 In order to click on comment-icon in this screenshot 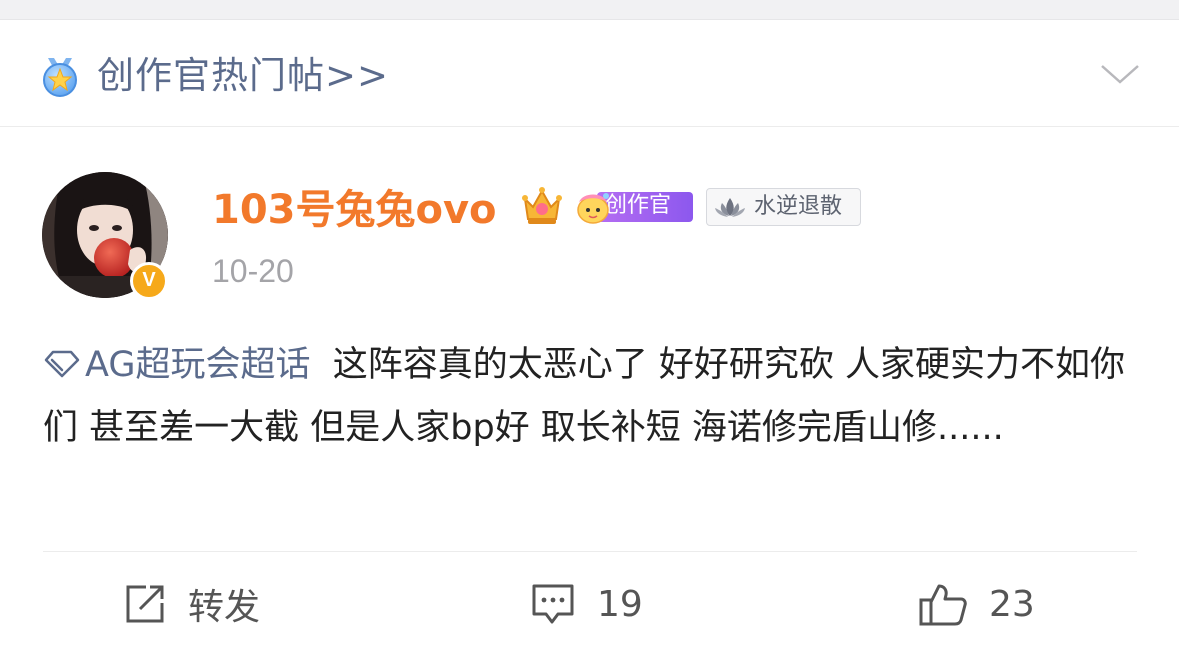, I will do `click(553, 604)`.